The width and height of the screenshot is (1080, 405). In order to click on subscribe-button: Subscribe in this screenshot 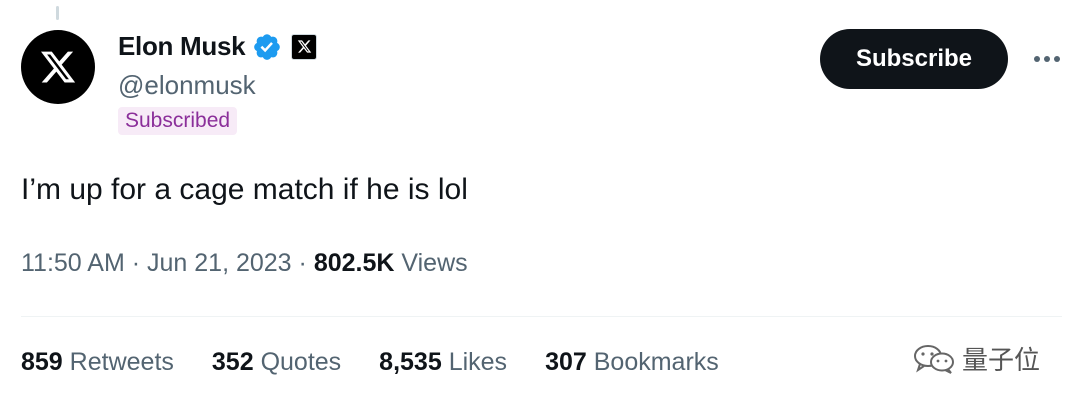, I will do `click(914, 59)`.